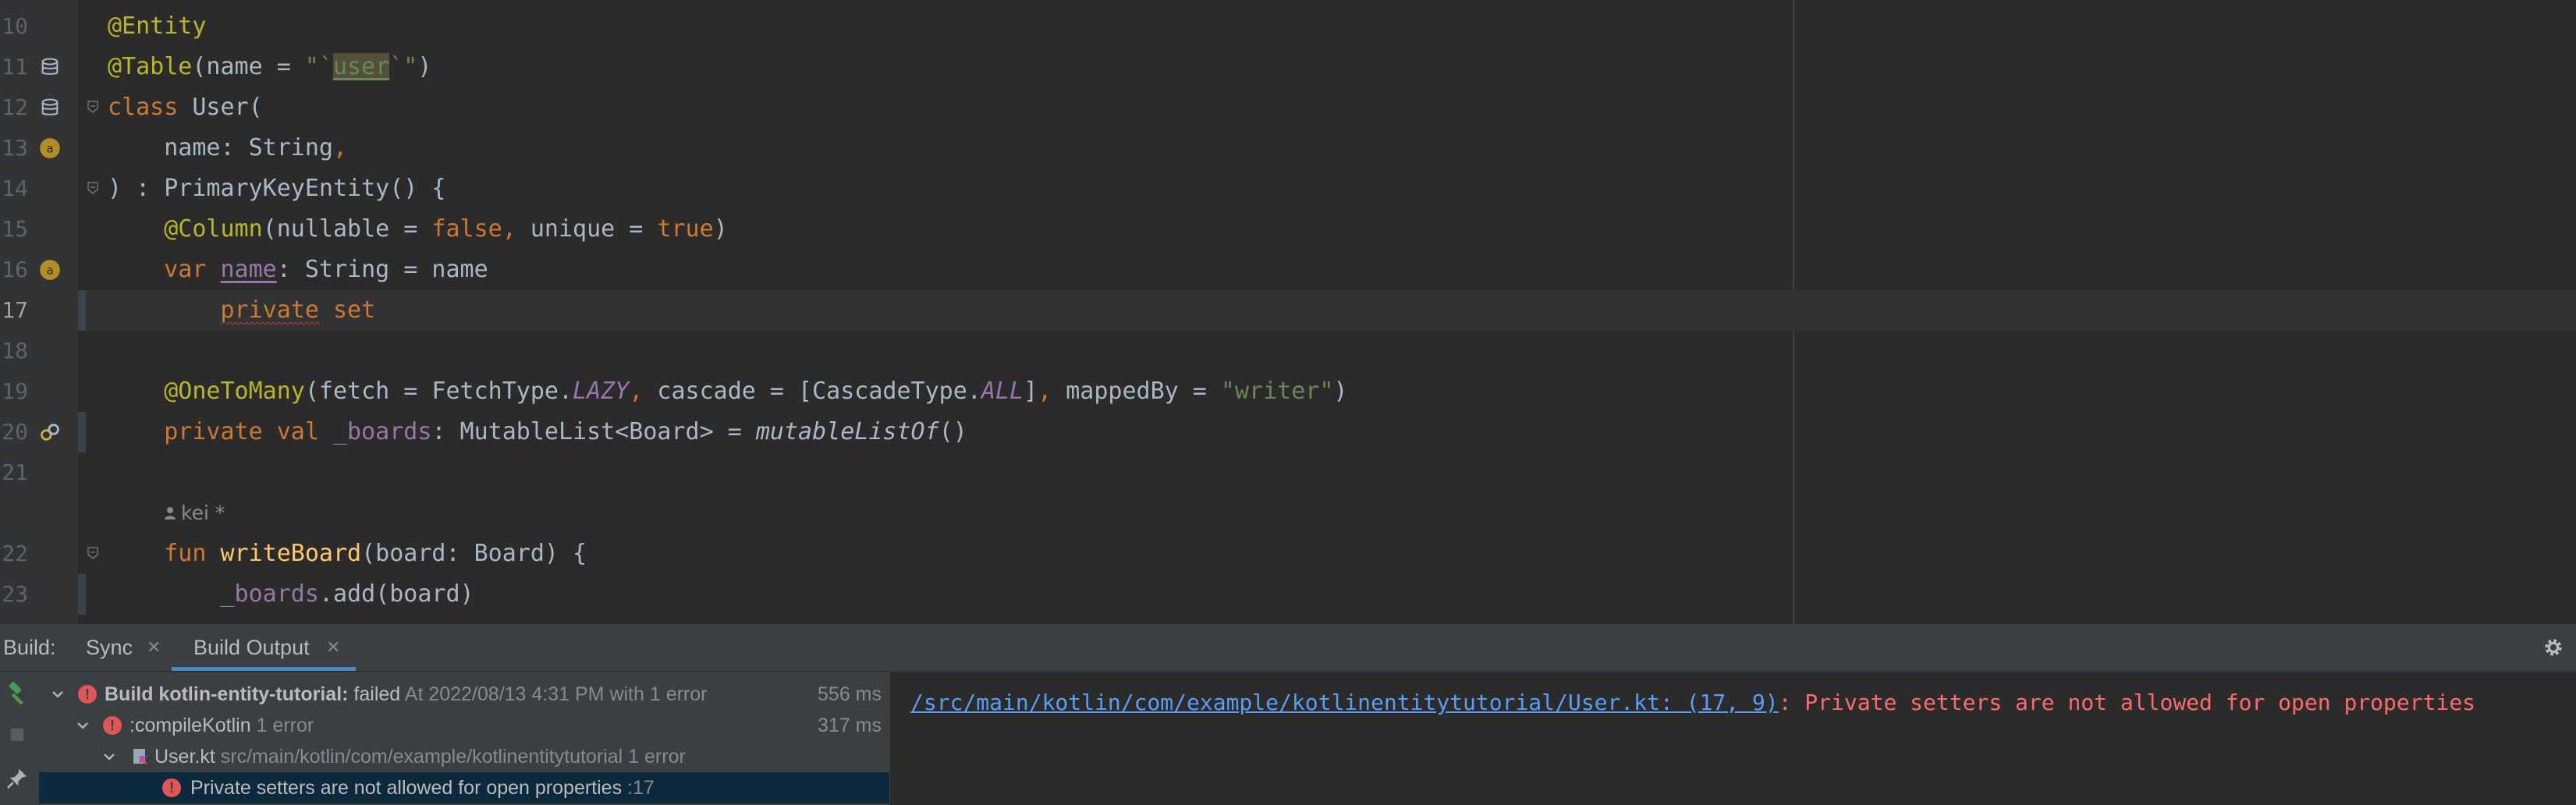  What do you see at coordinates (140, 757) in the screenshot?
I see `kotlin-file-icon` at bounding box center [140, 757].